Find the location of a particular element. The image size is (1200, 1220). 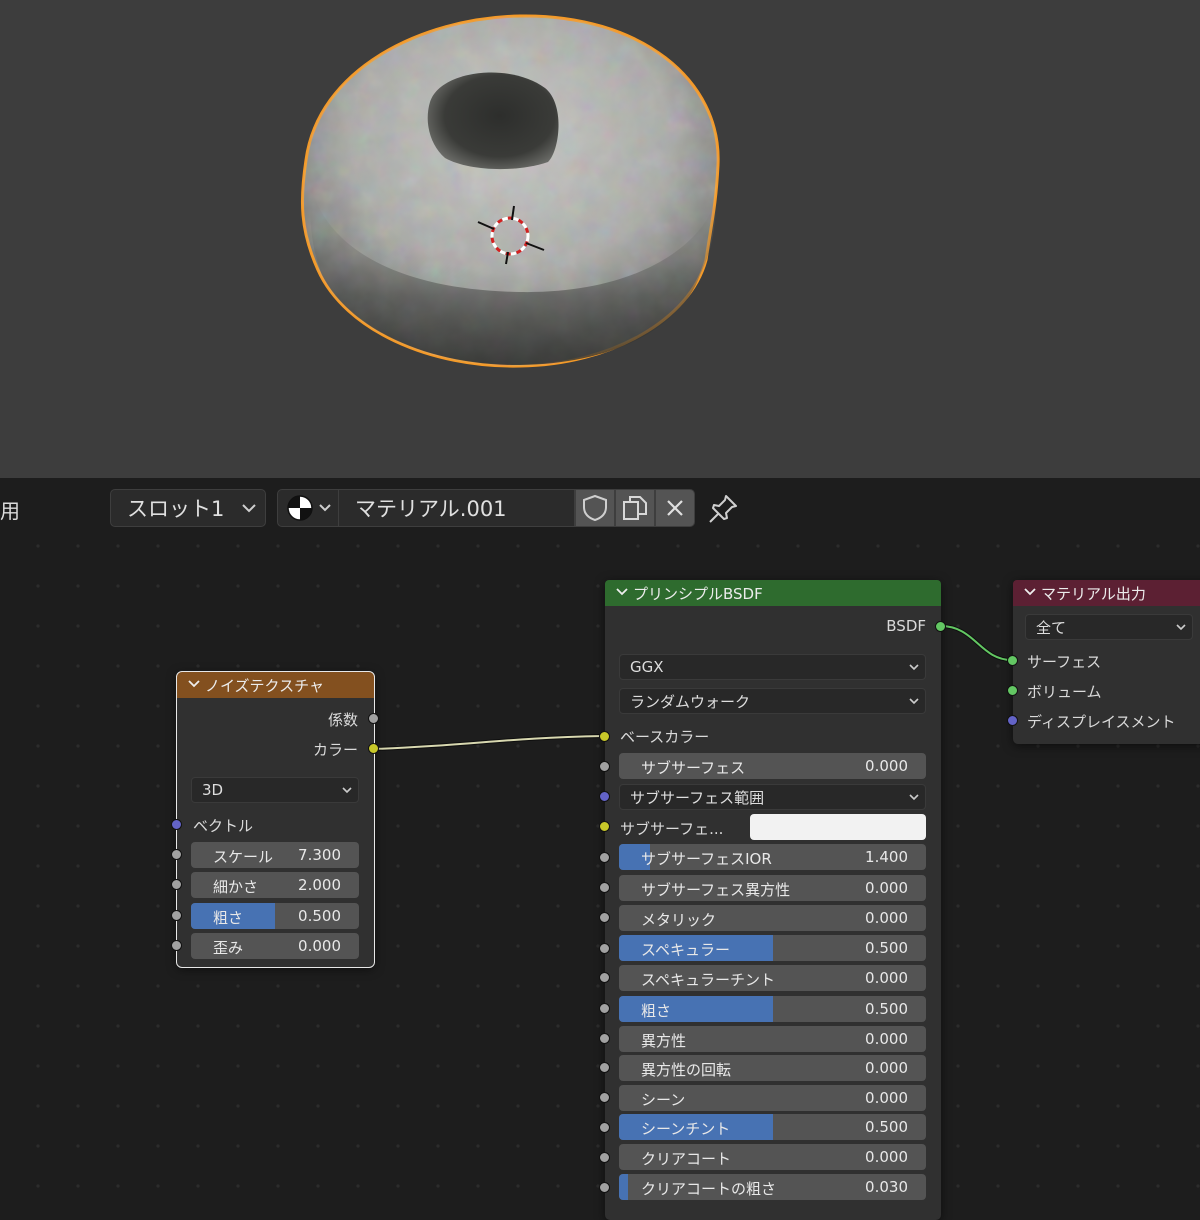

subsurface-method-label: ランダムウォーク is located at coordinates (690, 701).